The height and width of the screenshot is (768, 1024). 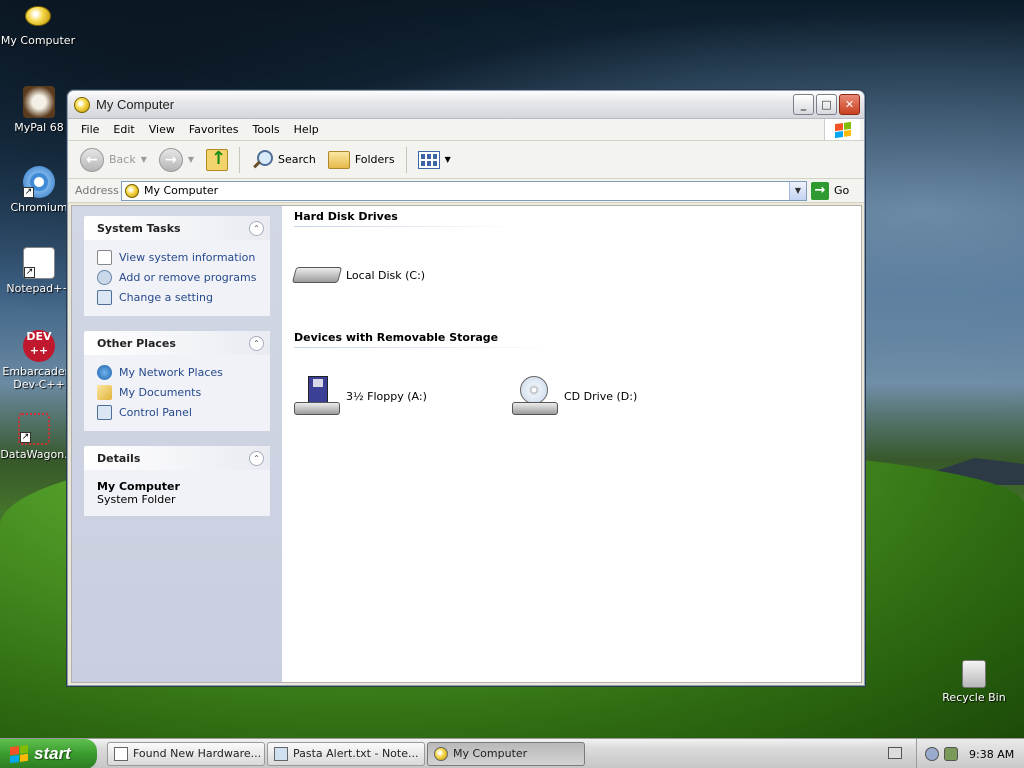 What do you see at coordinates (171, 372) in the screenshot?
I see `link-label: My Network Places` at bounding box center [171, 372].